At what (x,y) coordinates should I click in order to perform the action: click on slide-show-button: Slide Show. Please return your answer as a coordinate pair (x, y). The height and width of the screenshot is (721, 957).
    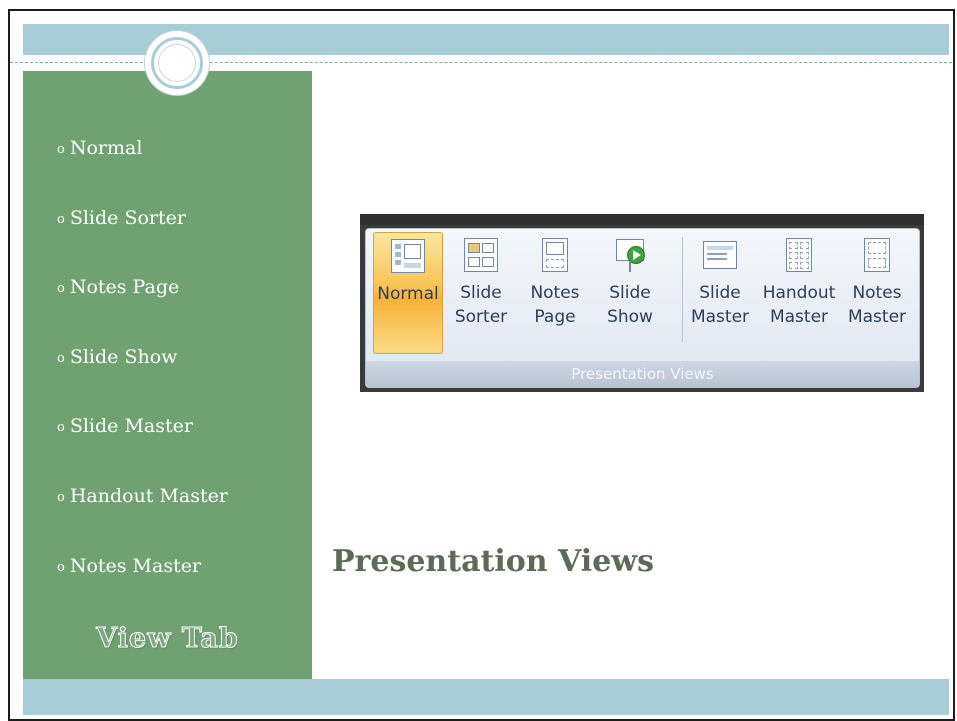
    Looking at the image, I should click on (630, 293).